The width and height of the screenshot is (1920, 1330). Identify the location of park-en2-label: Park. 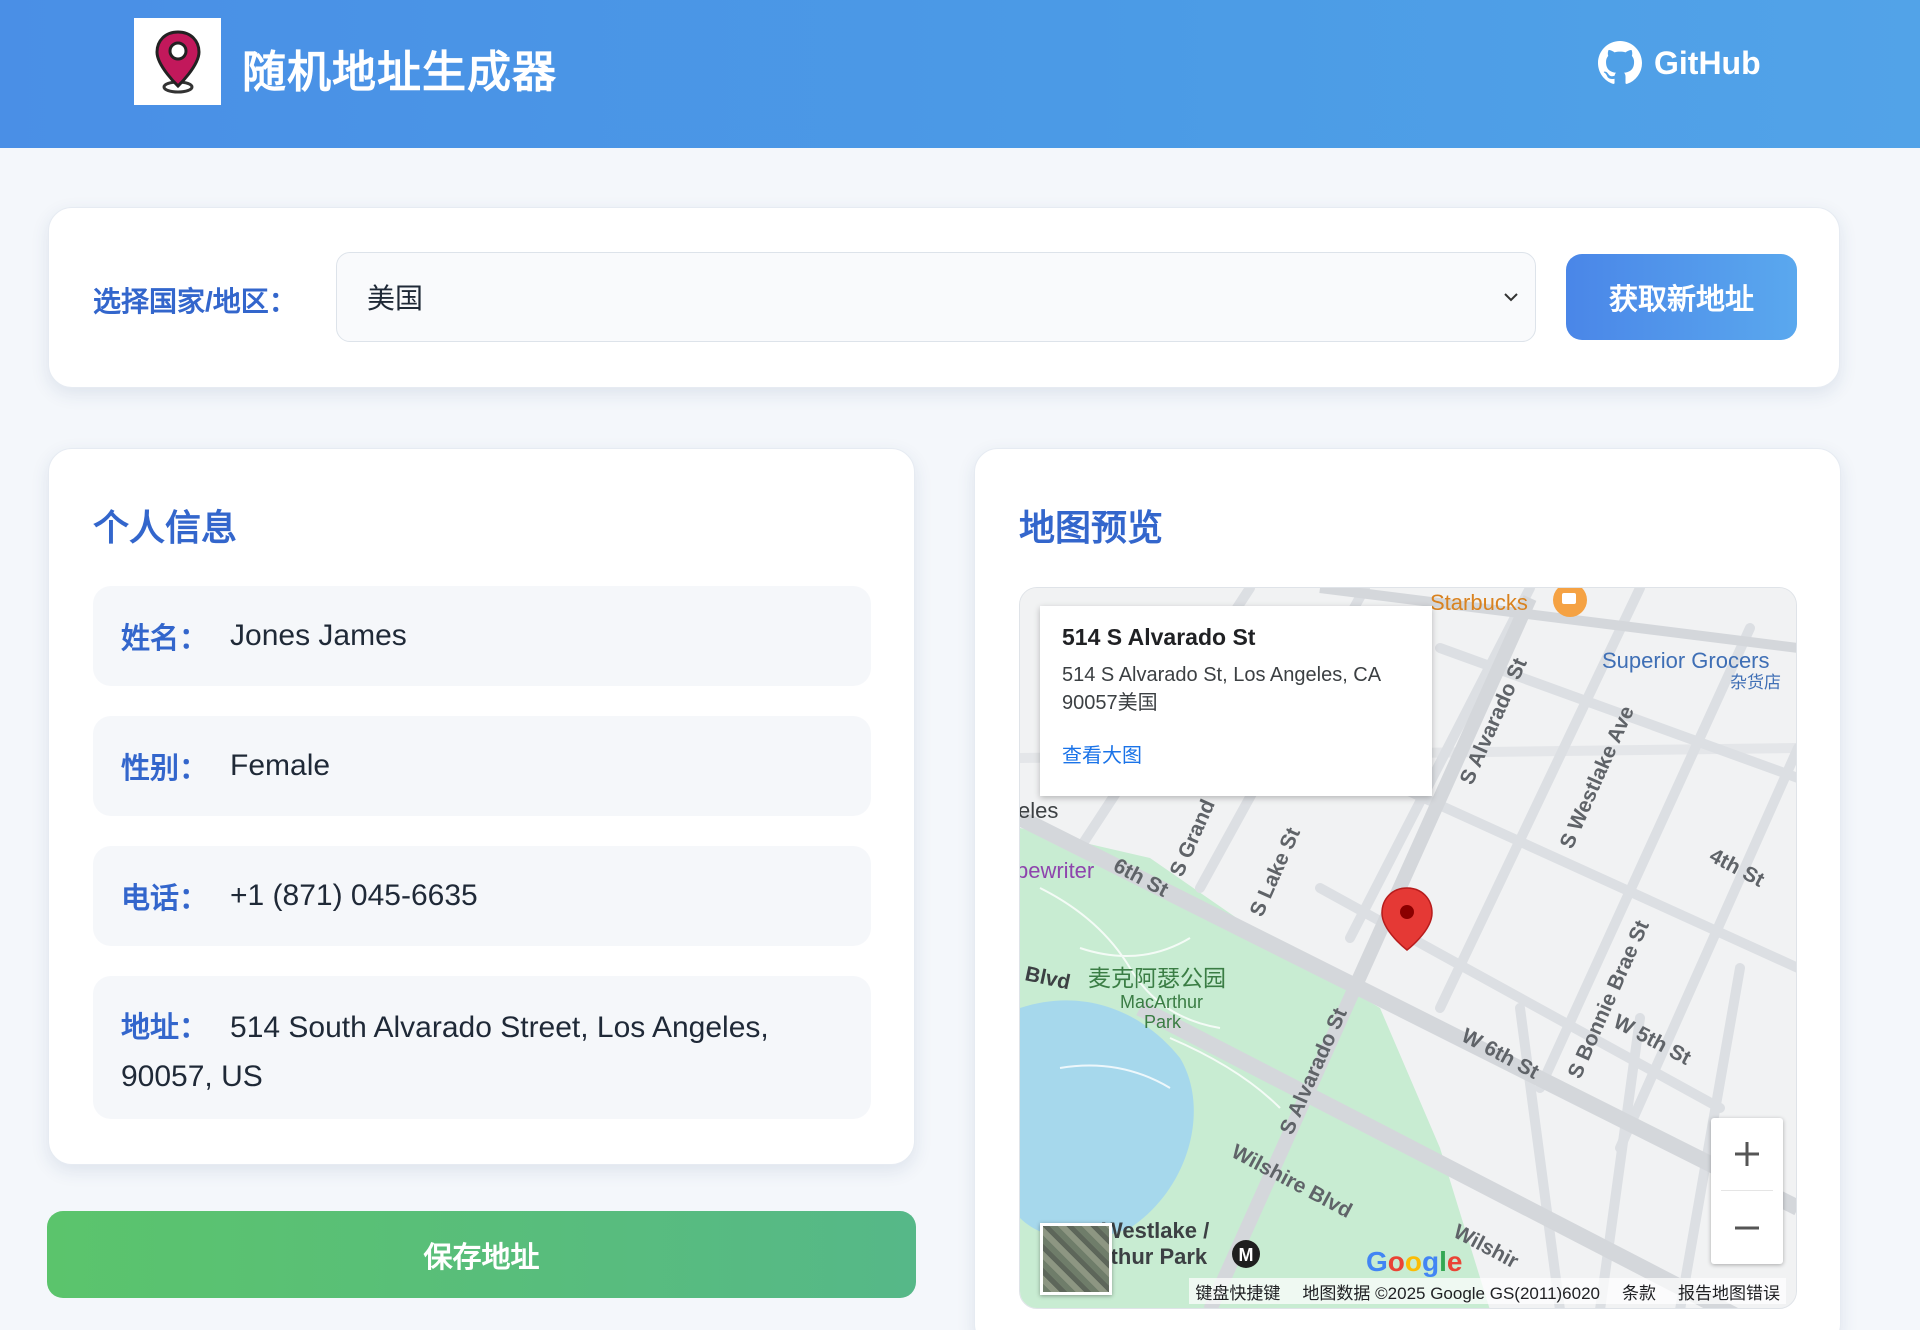
(1163, 1022).